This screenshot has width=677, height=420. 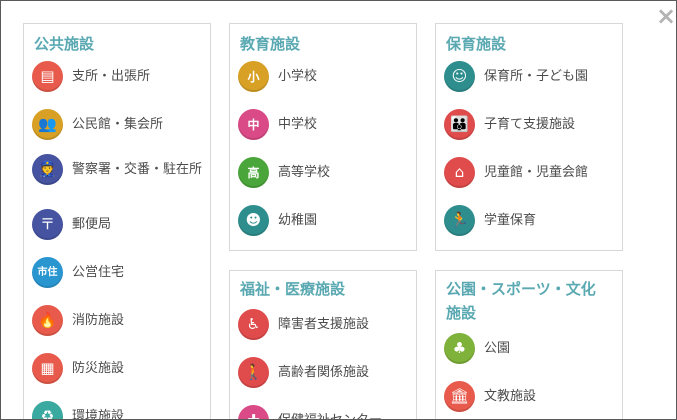 What do you see at coordinates (476, 44) in the screenshot?
I see `panel-title: 保育施設` at bounding box center [476, 44].